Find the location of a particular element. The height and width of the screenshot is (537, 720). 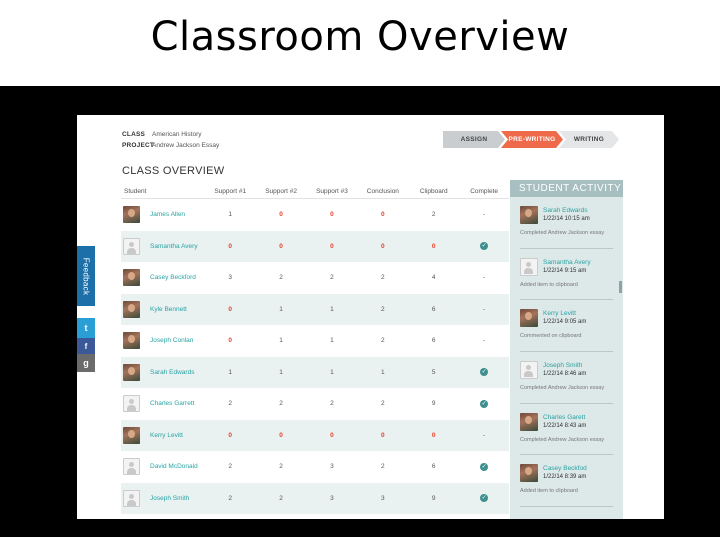

score-s3: 3 is located at coordinates (332, 467).